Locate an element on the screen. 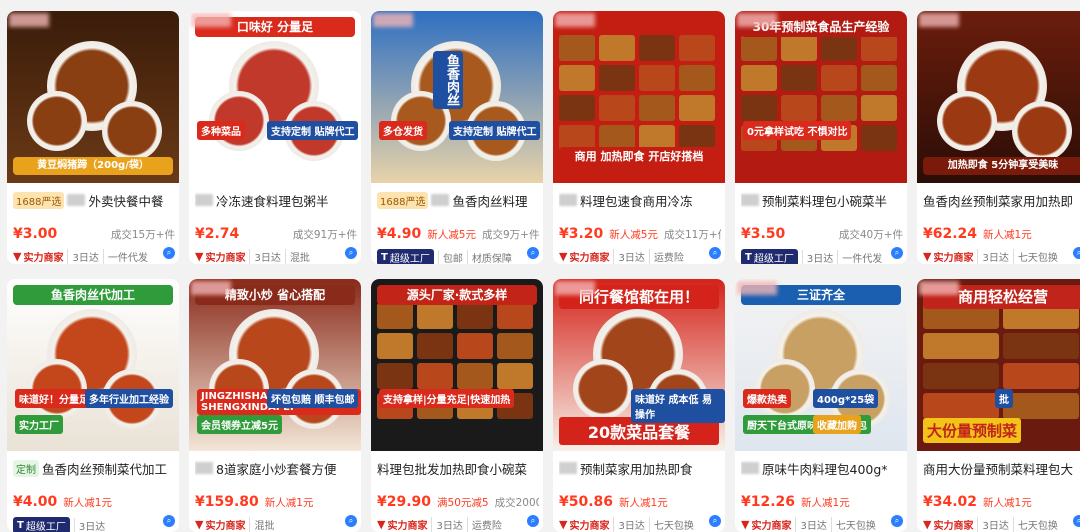 Image resolution: width=1080 pixels, height=532 pixels. image-caption: 400g*25袋 is located at coordinates (846, 398).